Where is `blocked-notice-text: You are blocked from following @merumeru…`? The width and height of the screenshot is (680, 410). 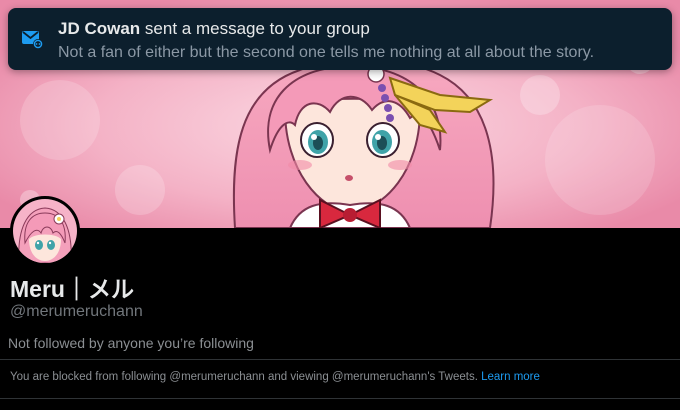 blocked-notice-text: You are blocked from following @merumeru… is located at coordinates (244, 377).